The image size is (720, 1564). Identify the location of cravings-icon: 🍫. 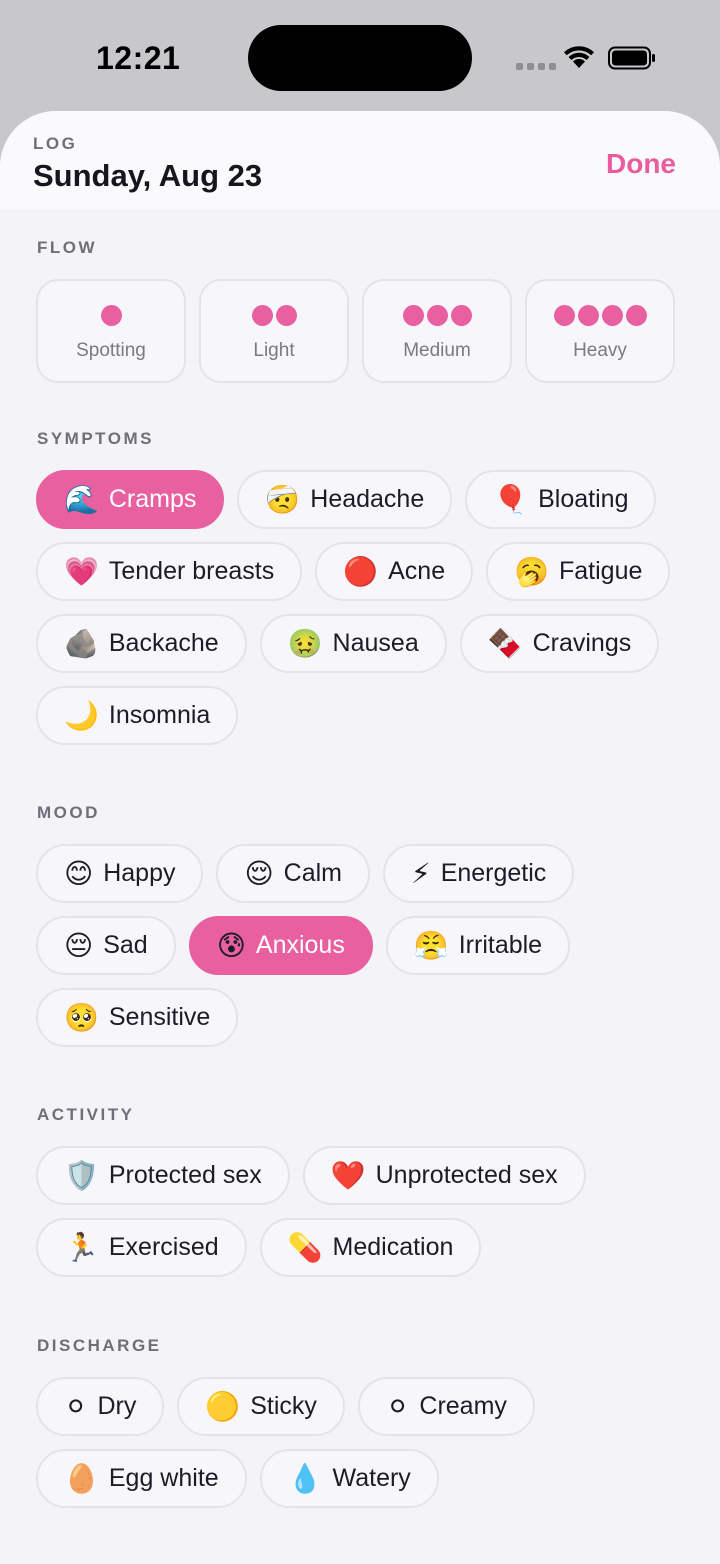
(505, 643).